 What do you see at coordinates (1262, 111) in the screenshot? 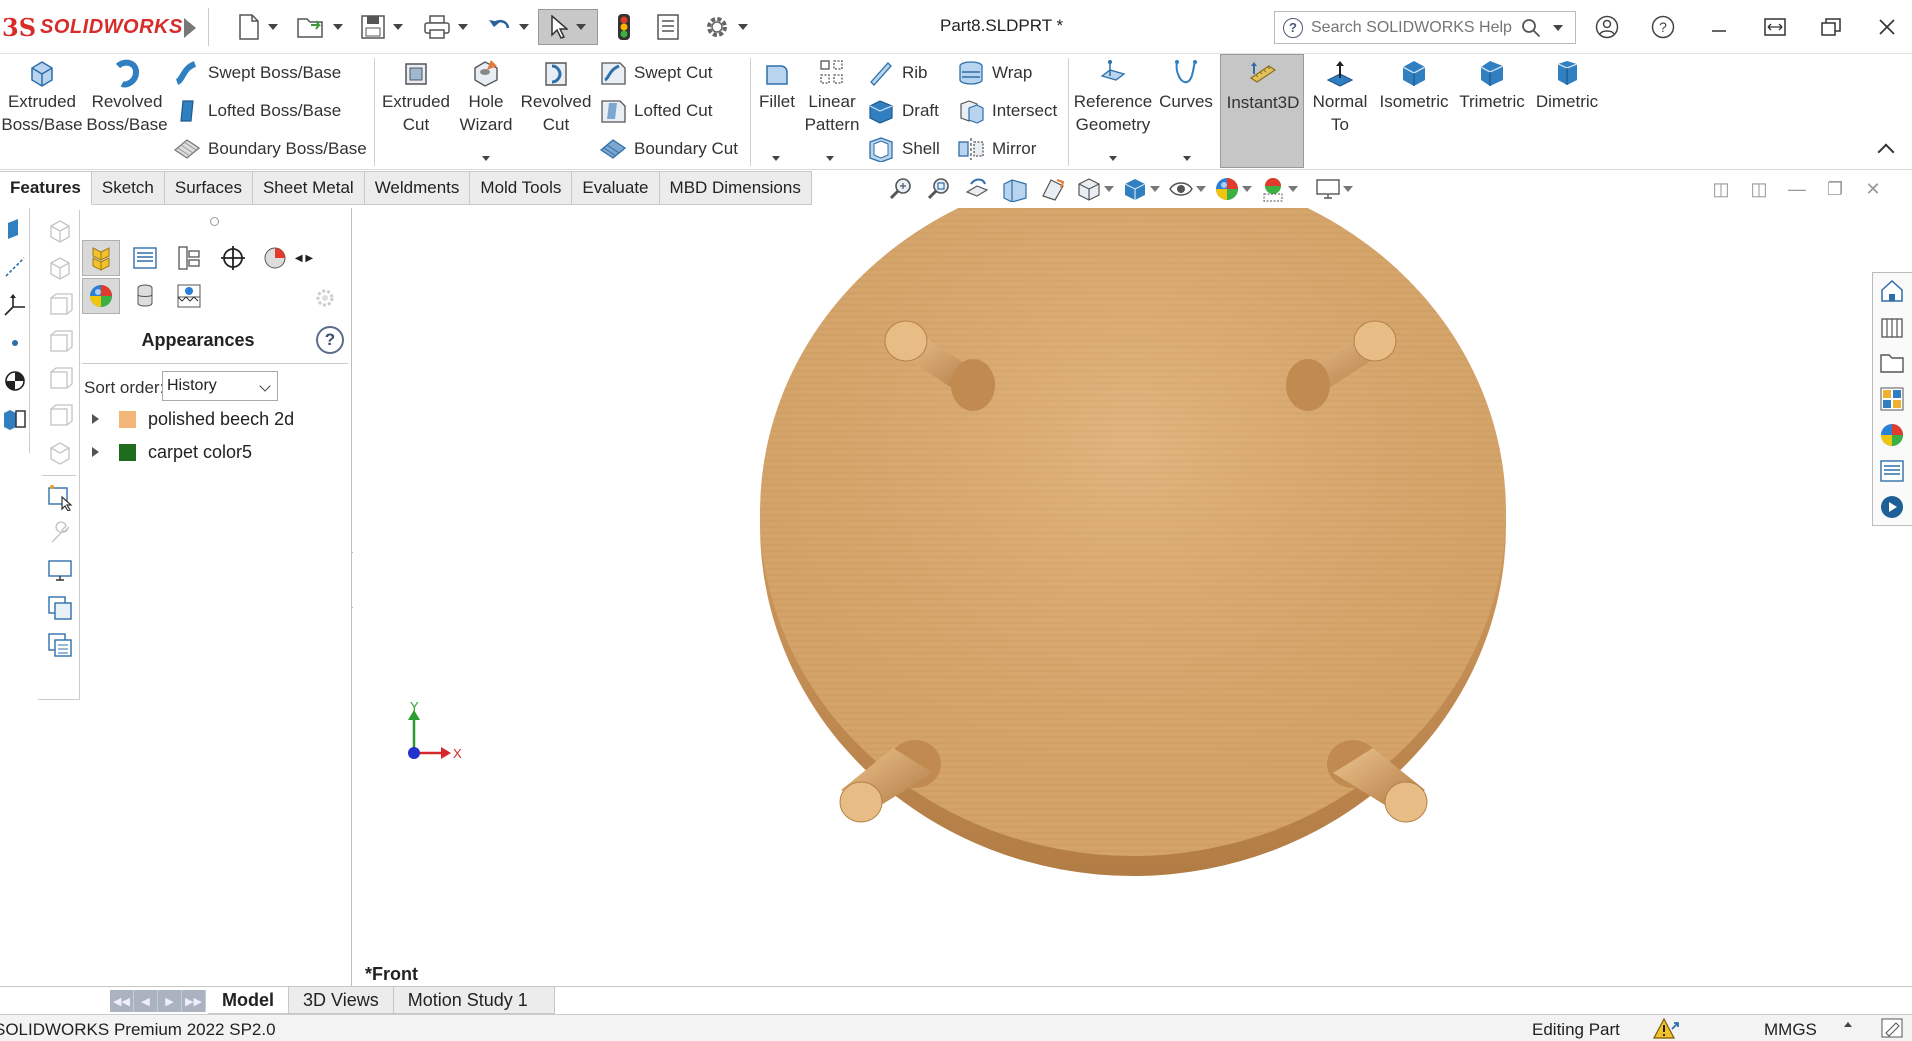
I see `instant3d-button: Instant3D` at bounding box center [1262, 111].